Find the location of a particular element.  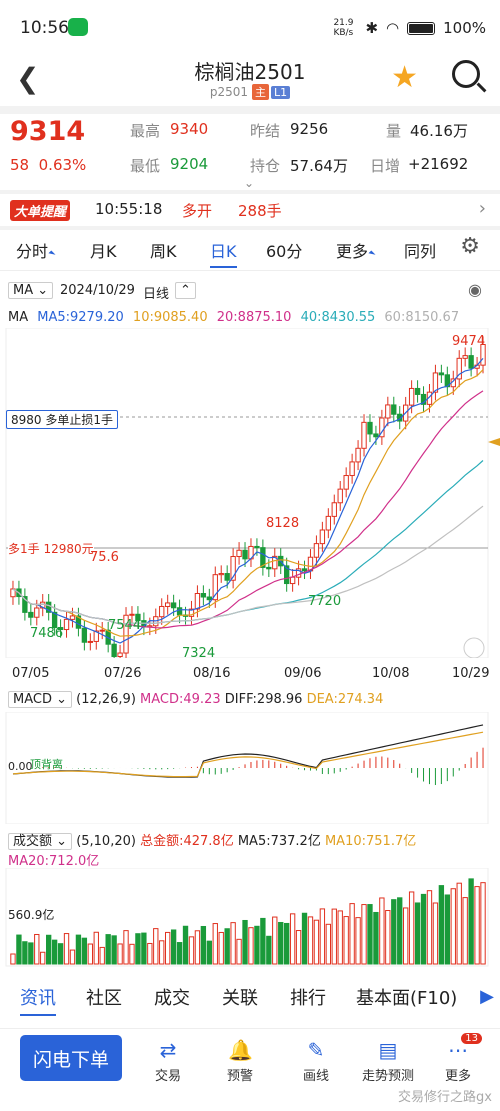

period-tabs: 分时 月K 周K 日K 60分 更多 同列 ⚙ is located at coordinates (250, 251).